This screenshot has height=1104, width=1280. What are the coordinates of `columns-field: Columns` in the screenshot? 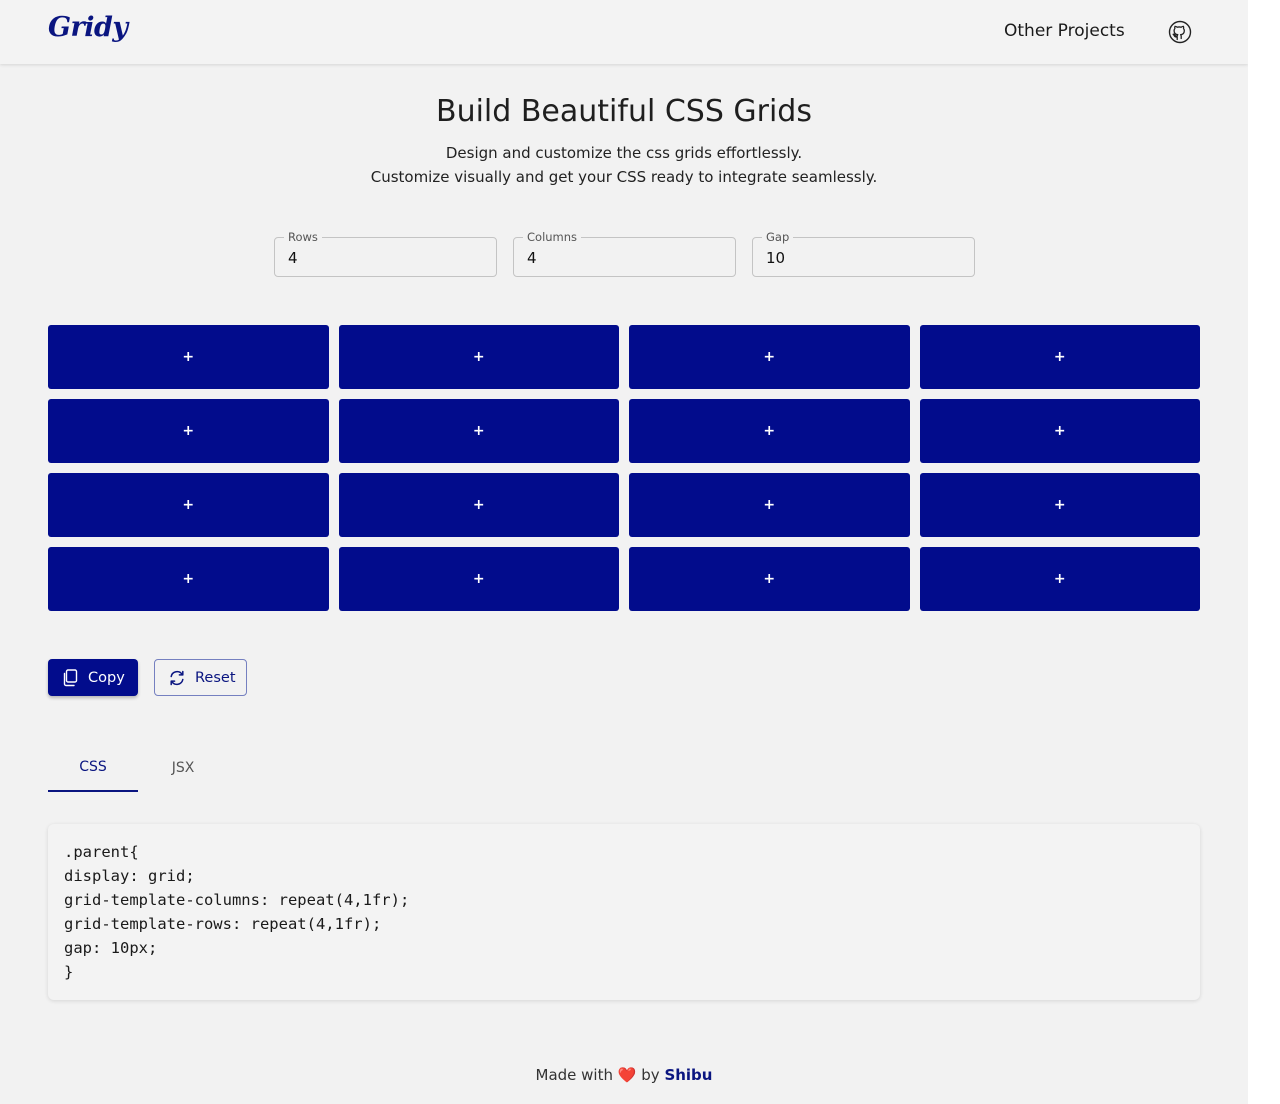 It's located at (624, 253).